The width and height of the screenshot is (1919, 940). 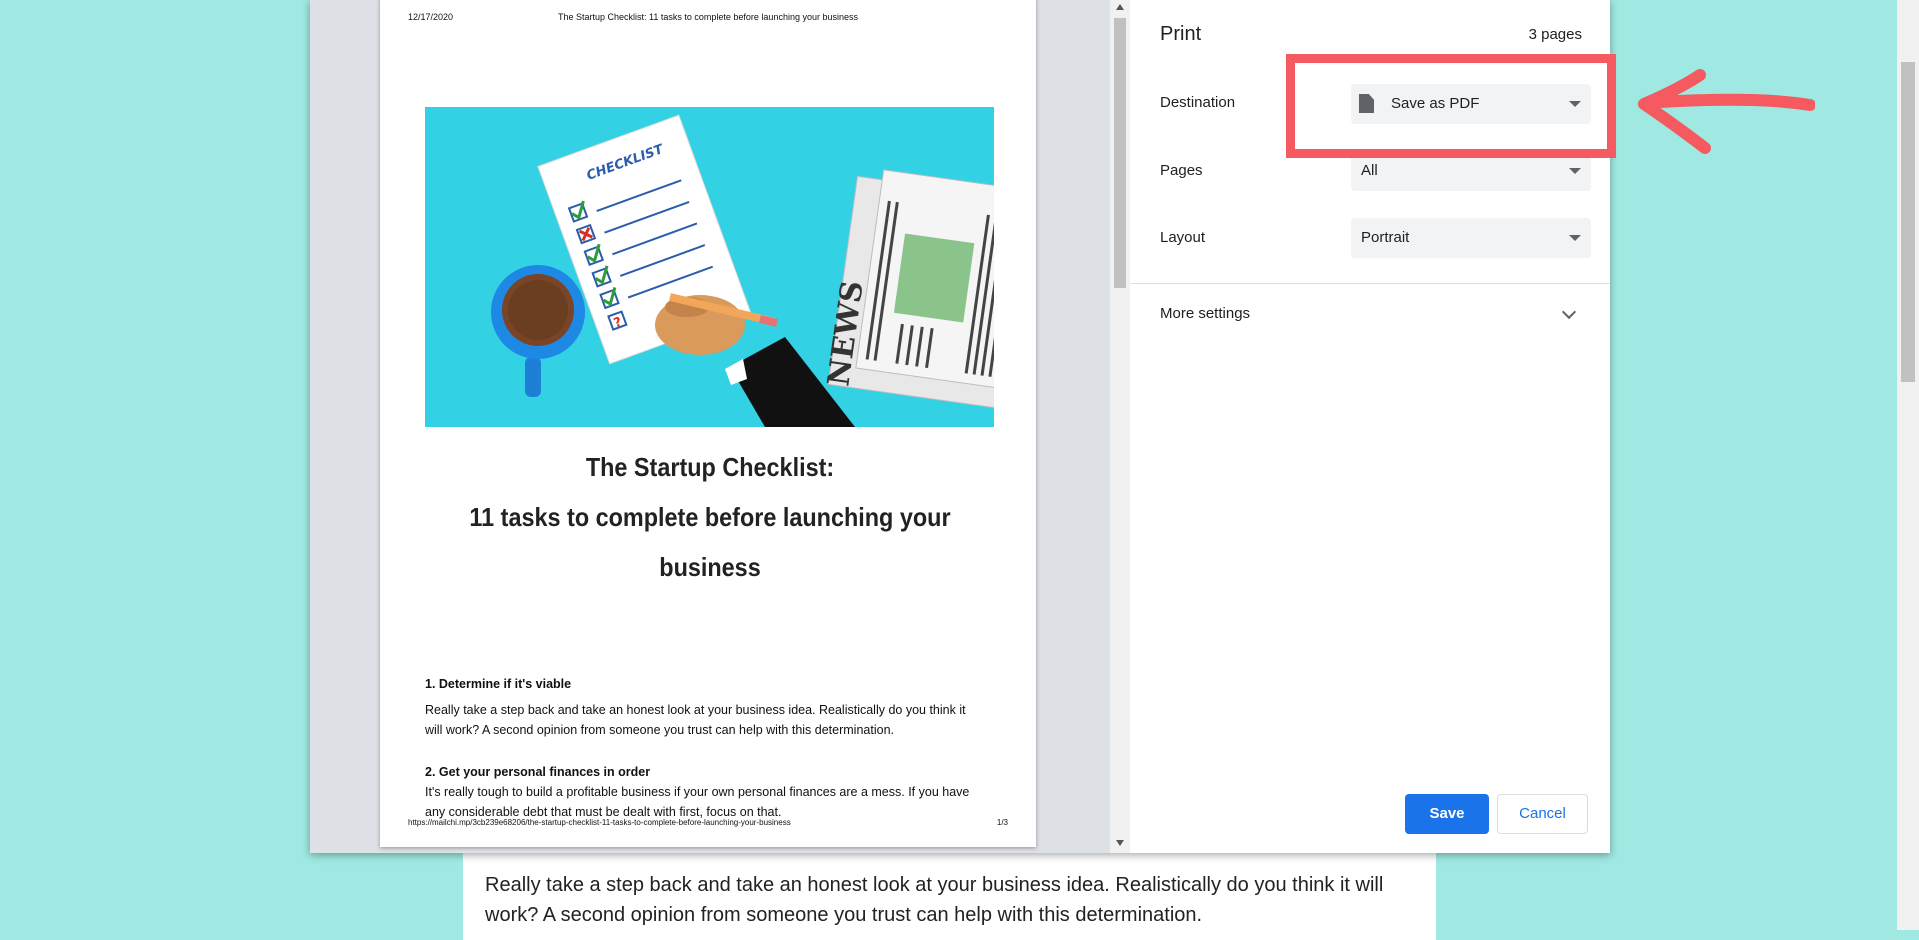 What do you see at coordinates (1908, 222) in the screenshot?
I see `page-scrollbar-thumb` at bounding box center [1908, 222].